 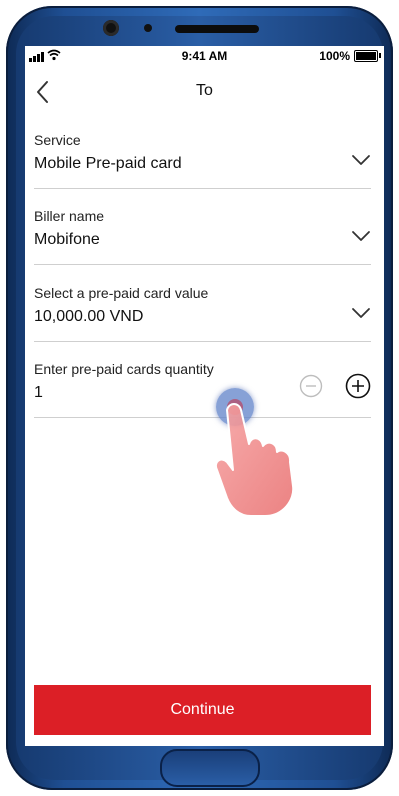 I want to click on battery-icon, so click(x=367, y=56).